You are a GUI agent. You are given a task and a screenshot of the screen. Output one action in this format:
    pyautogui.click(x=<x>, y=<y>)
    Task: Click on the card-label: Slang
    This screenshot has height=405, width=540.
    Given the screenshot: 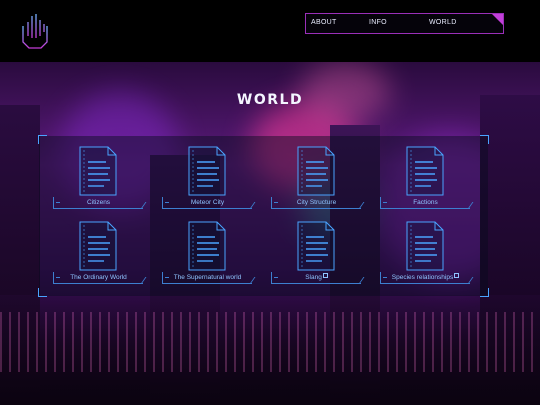 What is the action you would take?
    pyautogui.click(x=318, y=278)
    